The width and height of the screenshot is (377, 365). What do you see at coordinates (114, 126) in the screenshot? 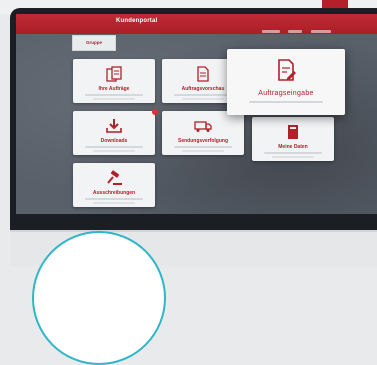
I see `download-icon` at bounding box center [114, 126].